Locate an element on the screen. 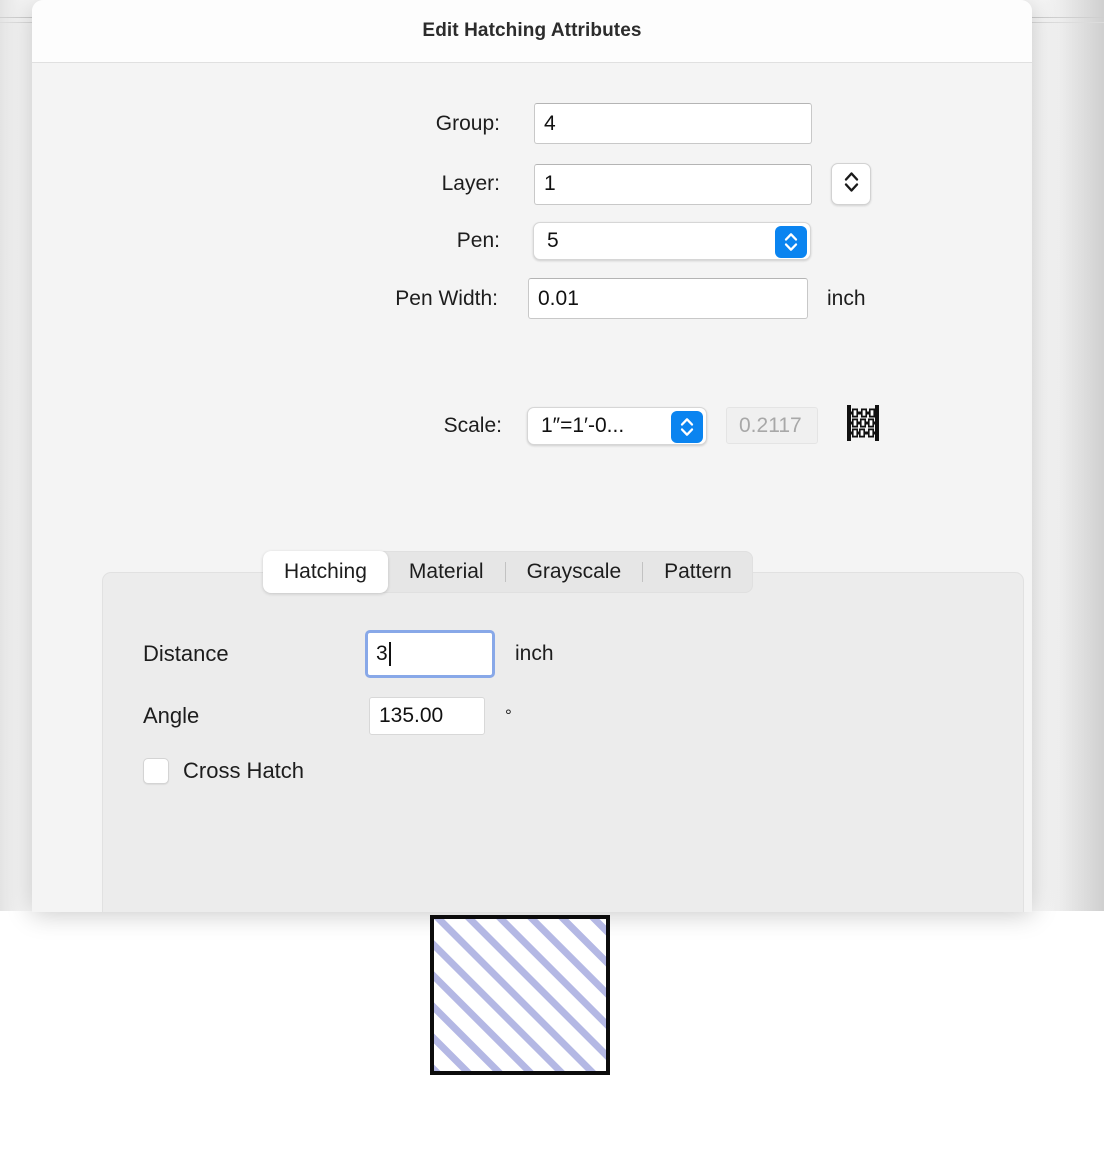 This screenshot has width=1104, height=1152. pen-value: 5 is located at coordinates (553, 240).